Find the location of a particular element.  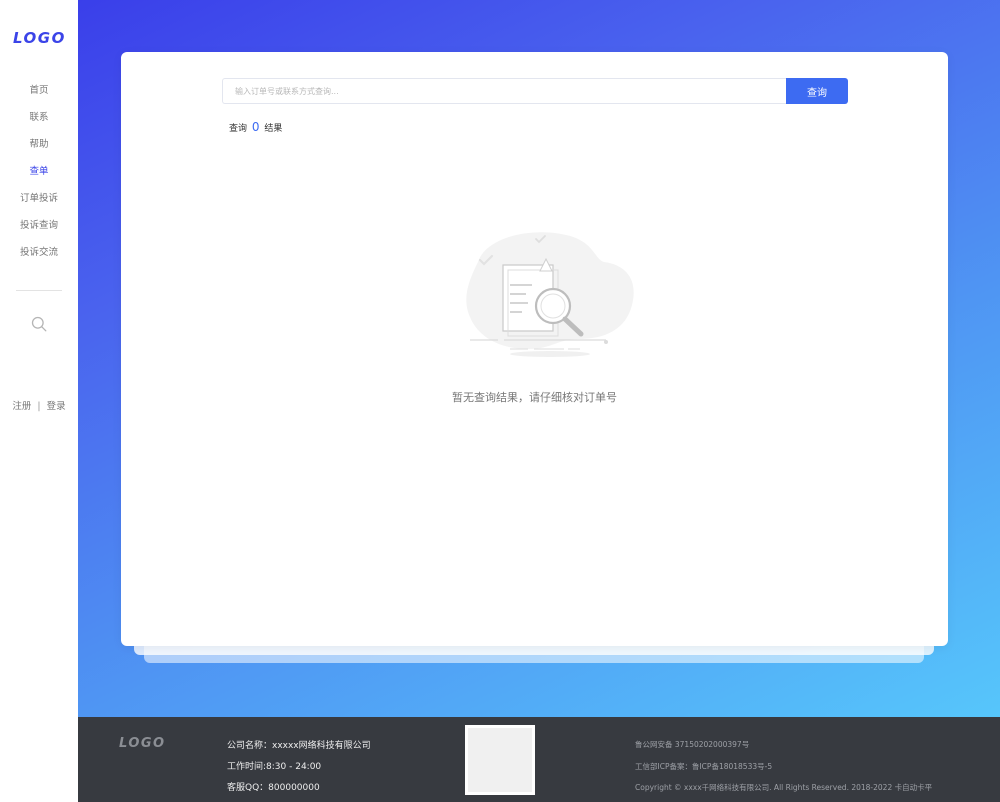

police-record: 鲁公网安备 37150202000397号 is located at coordinates (783, 745).